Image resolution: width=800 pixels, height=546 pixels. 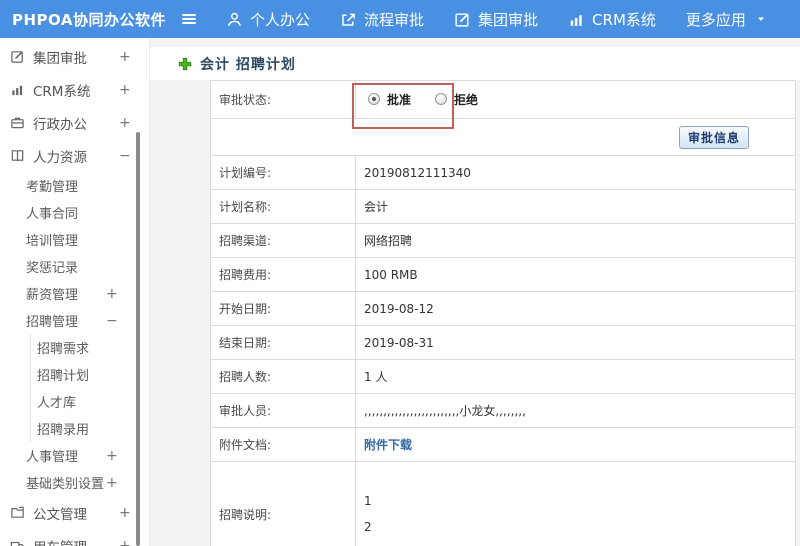 I want to click on sidebar-item: 基础类别设置 +, so click(x=74, y=482).